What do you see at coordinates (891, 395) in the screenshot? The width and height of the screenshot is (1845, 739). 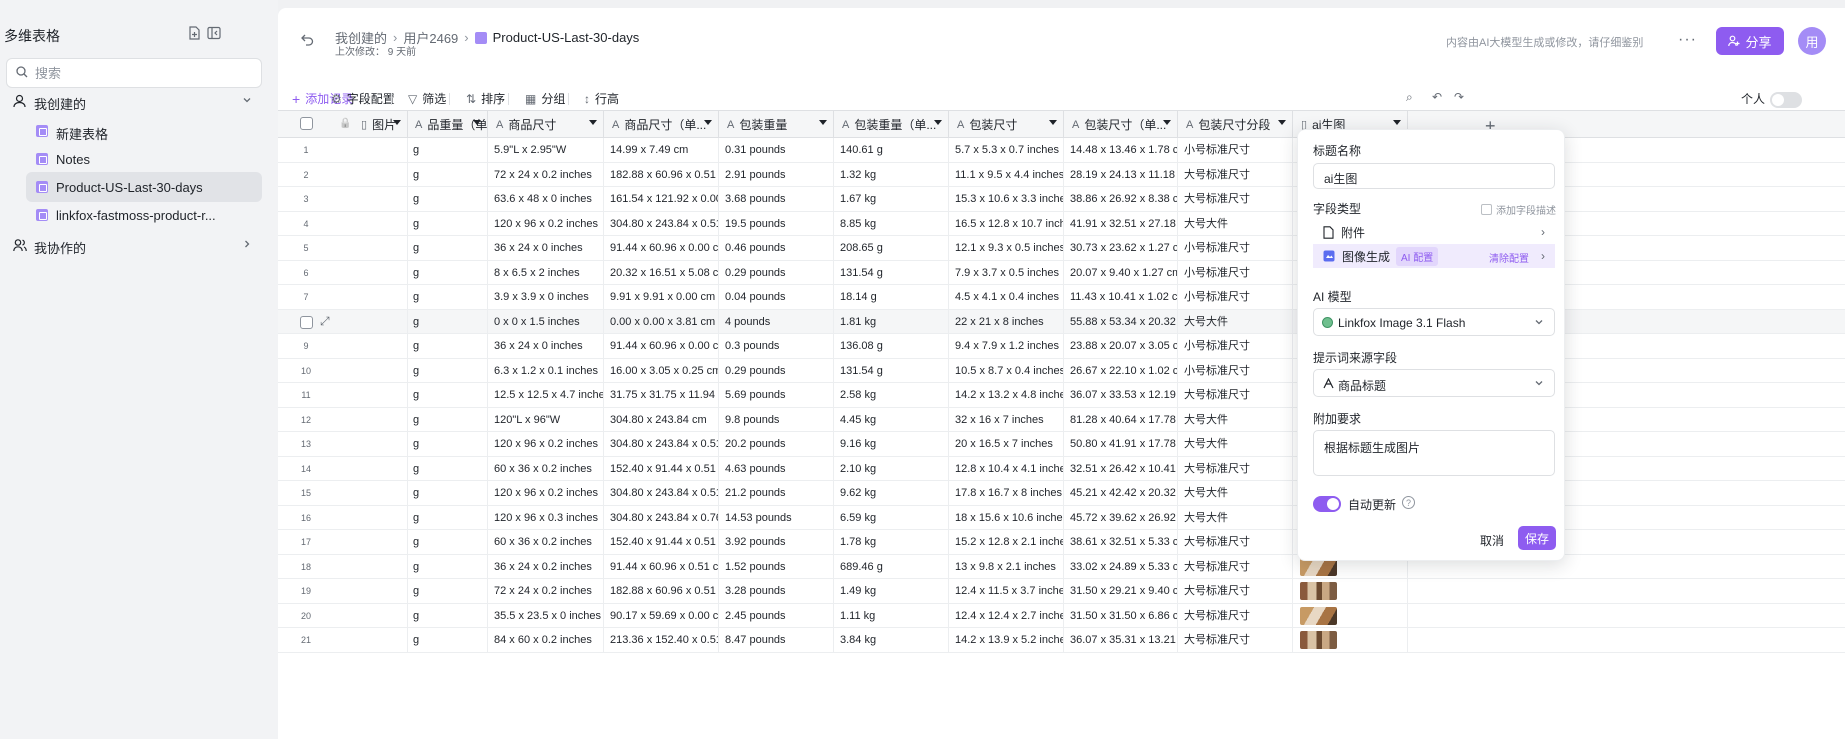 I see `table-cell: 2.58 kg` at bounding box center [891, 395].